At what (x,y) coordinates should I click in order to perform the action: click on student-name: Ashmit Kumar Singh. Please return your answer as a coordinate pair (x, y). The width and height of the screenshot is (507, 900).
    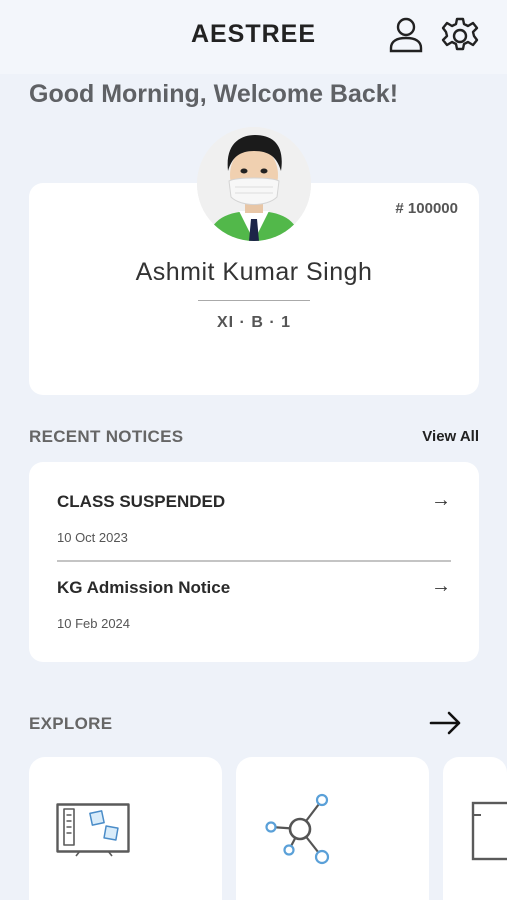
    Looking at the image, I should click on (254, 272).